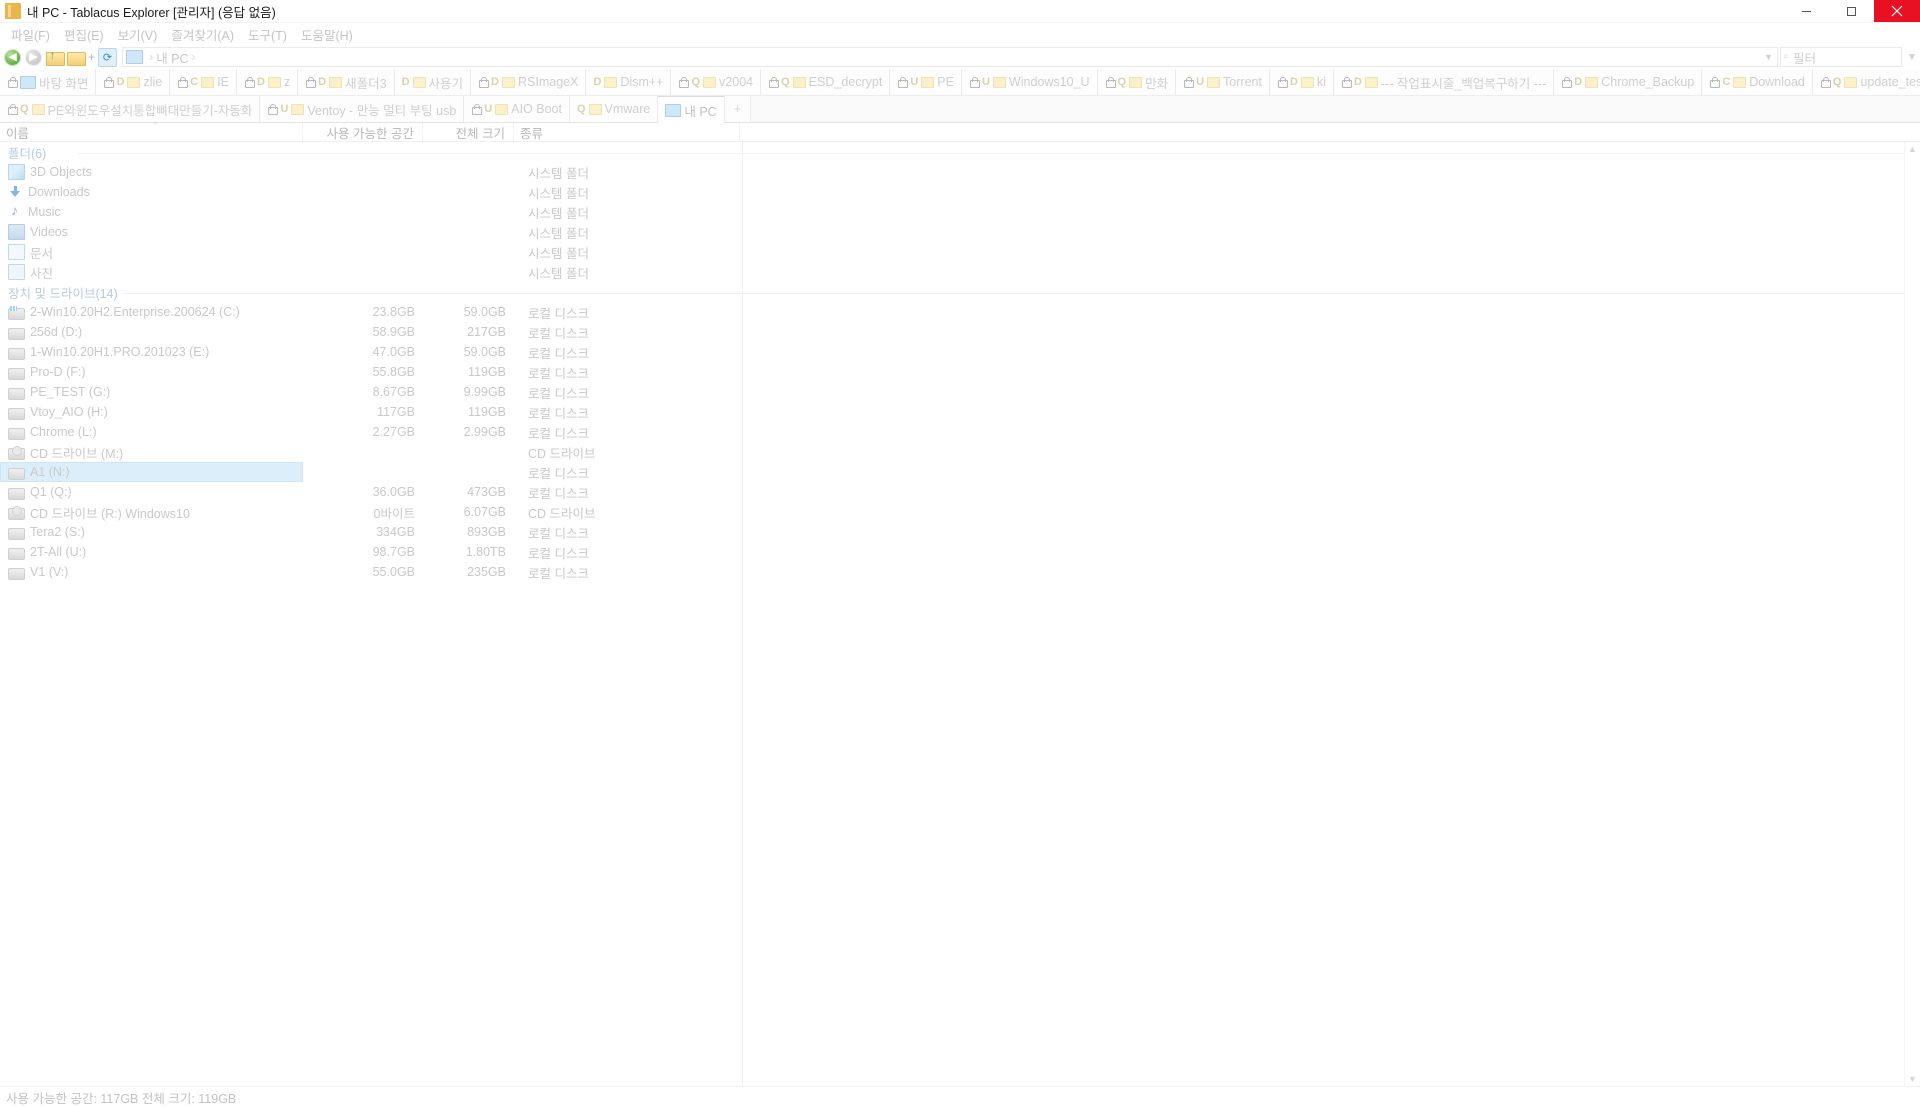  I want to click on group-header: 장치 및 드라이브(14)⌃, so click(960, 292).